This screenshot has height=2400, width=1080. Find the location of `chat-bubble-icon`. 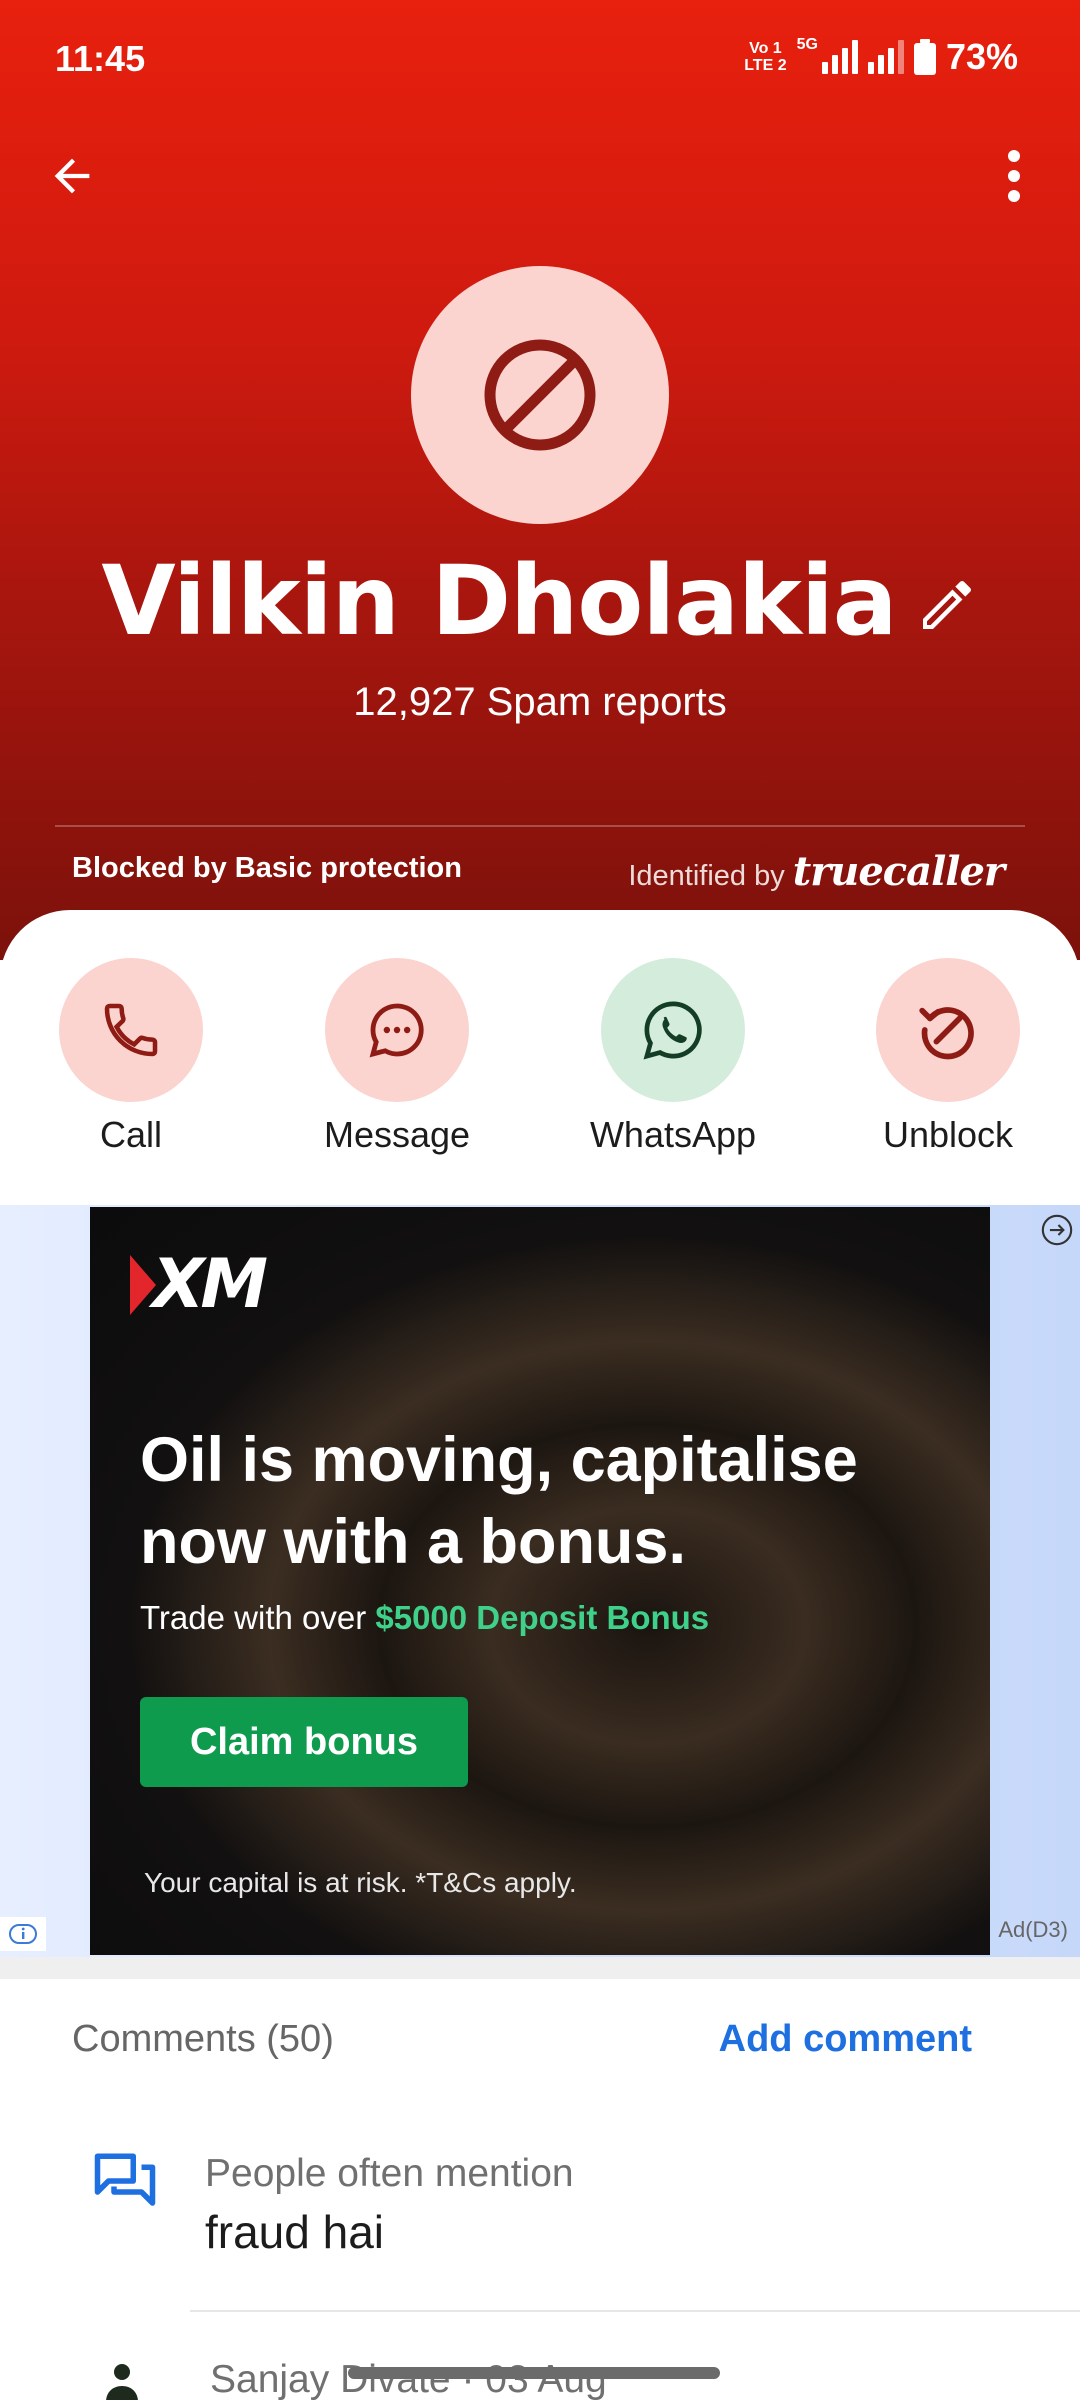

chat-bubble-icon is located at coordinates (396, 1030).